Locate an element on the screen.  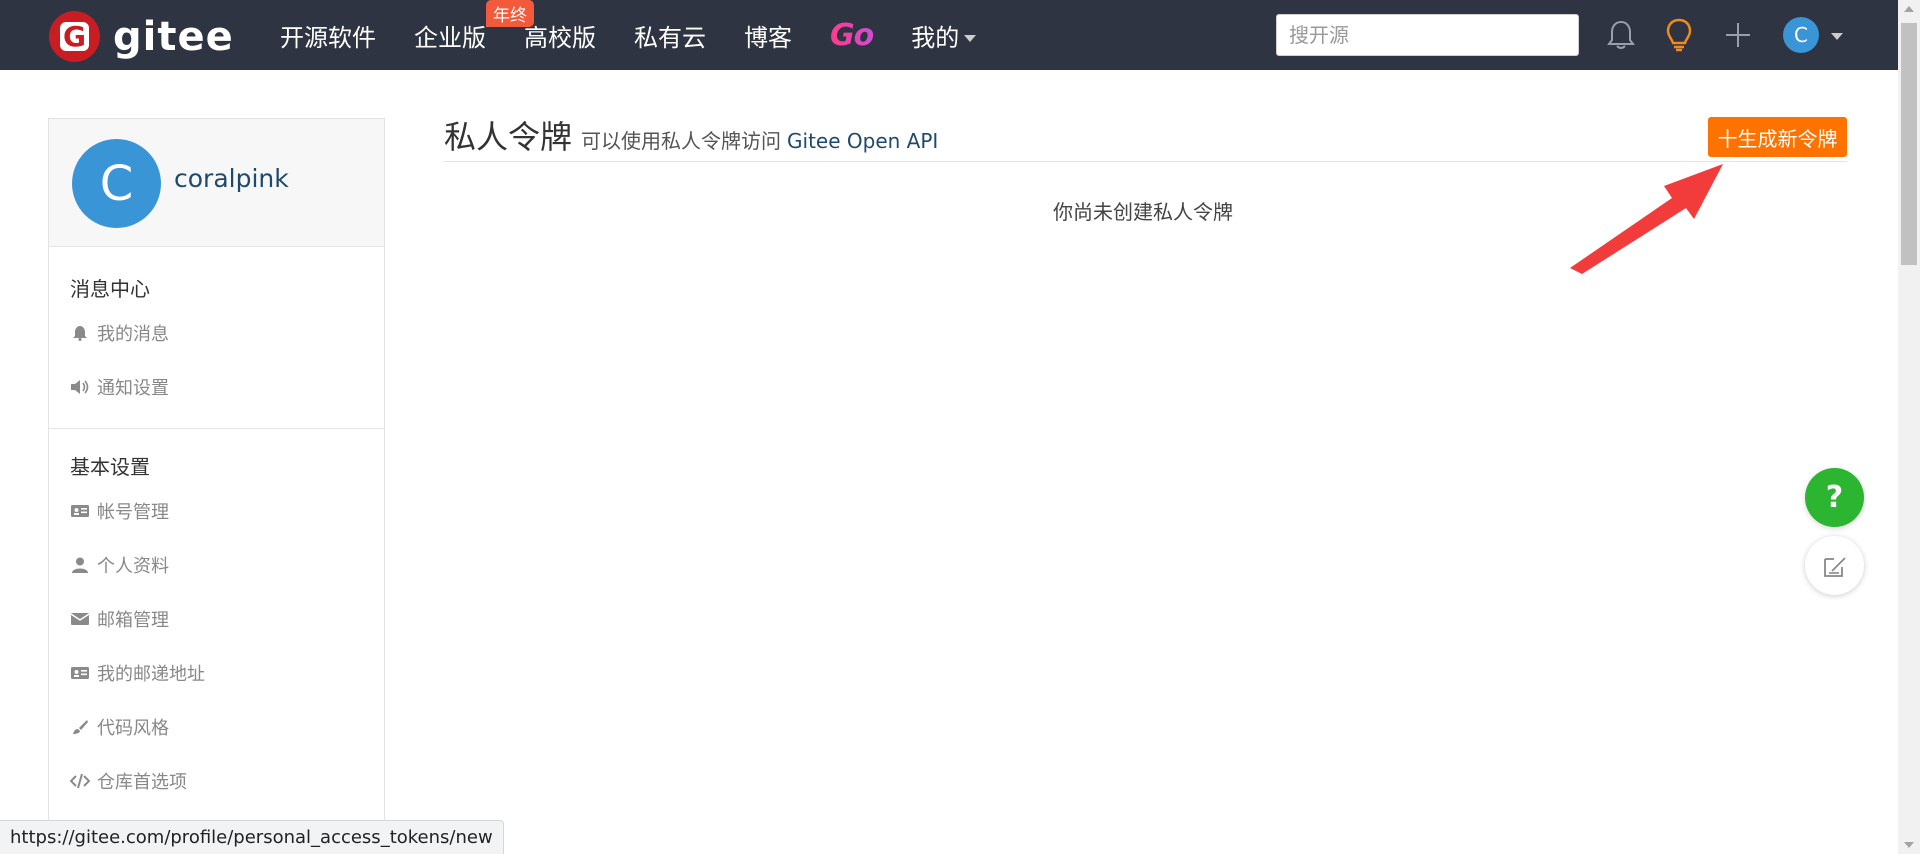
nav-item-mine: 我的 is located at coordinates (944, 35).